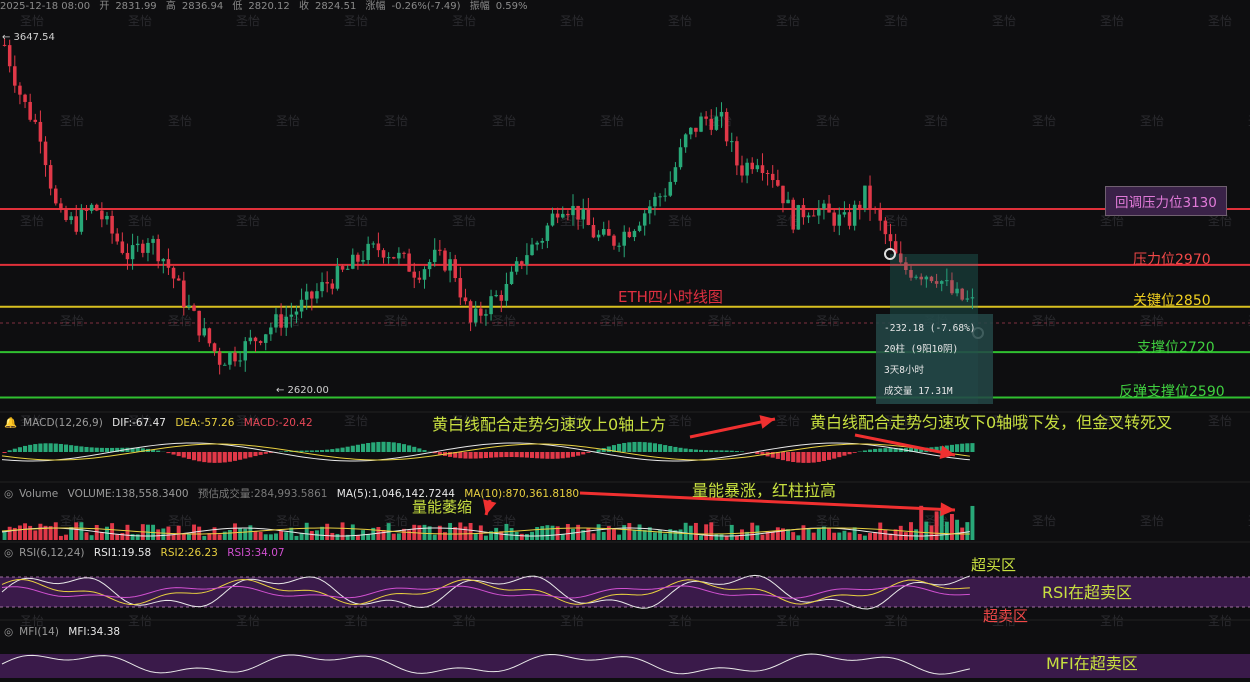 This screenshot has width=1250, height=682. What do you see at coordinates (670, 297) in the screenshot?
I see `chart-title: ETH四小时线图` at bounding box center [670, 297].